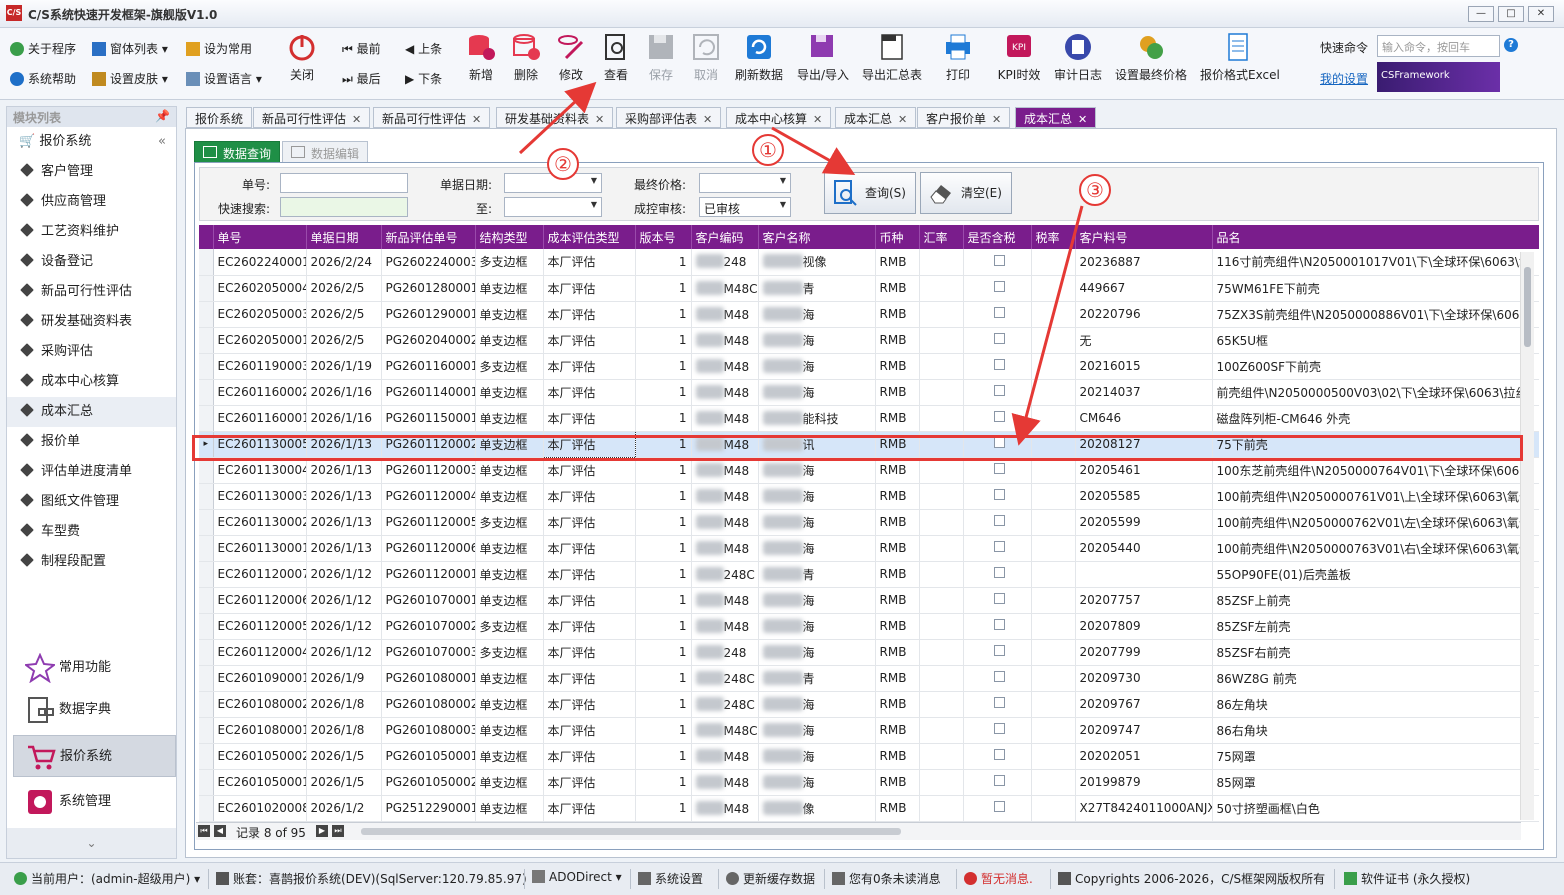 The image size is (1564, 895). Describe the element at coordinates (428, 470) in the screenshot. I see `table-cell: PG2601120003` at that location.